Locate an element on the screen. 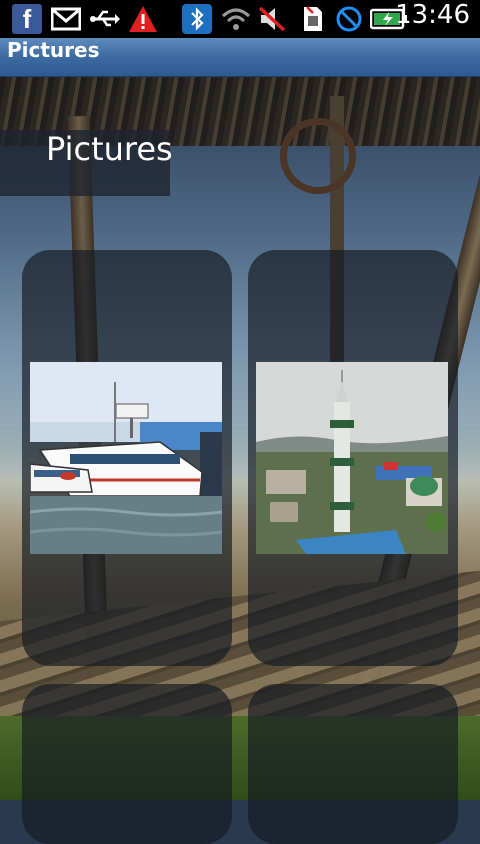  wifi-icon is located at coordinates (236, 19).